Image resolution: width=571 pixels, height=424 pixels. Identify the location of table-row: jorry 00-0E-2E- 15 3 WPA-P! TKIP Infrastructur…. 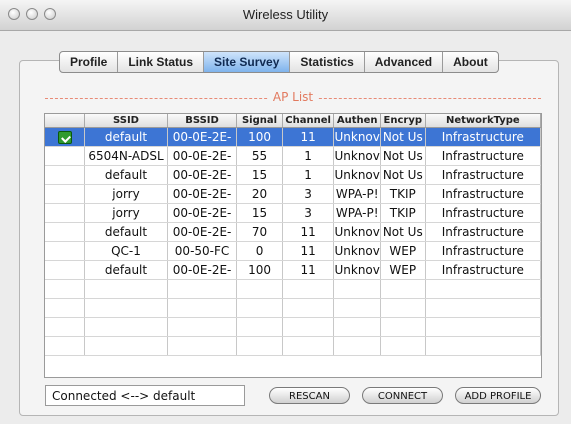
(293, 213).